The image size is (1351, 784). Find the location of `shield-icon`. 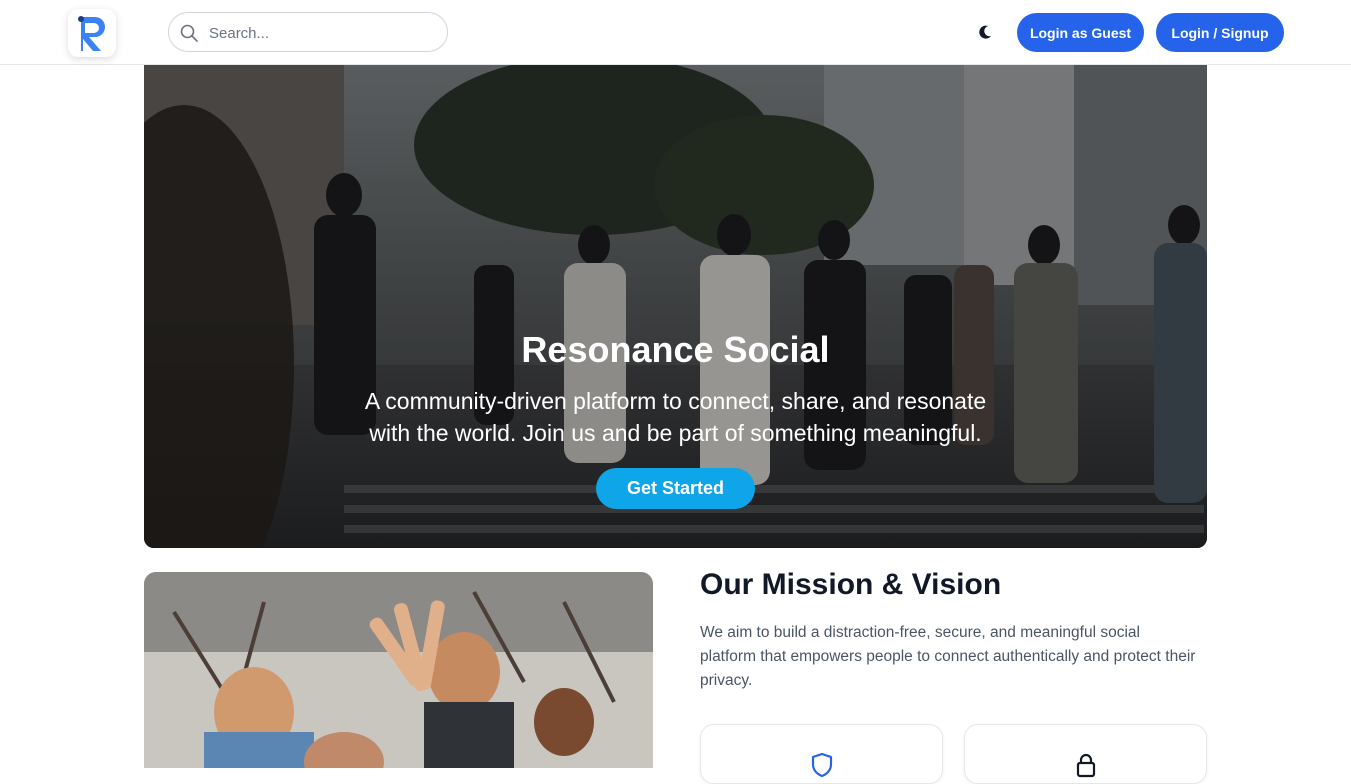

shield-icon is located at coordinates (822, 765).